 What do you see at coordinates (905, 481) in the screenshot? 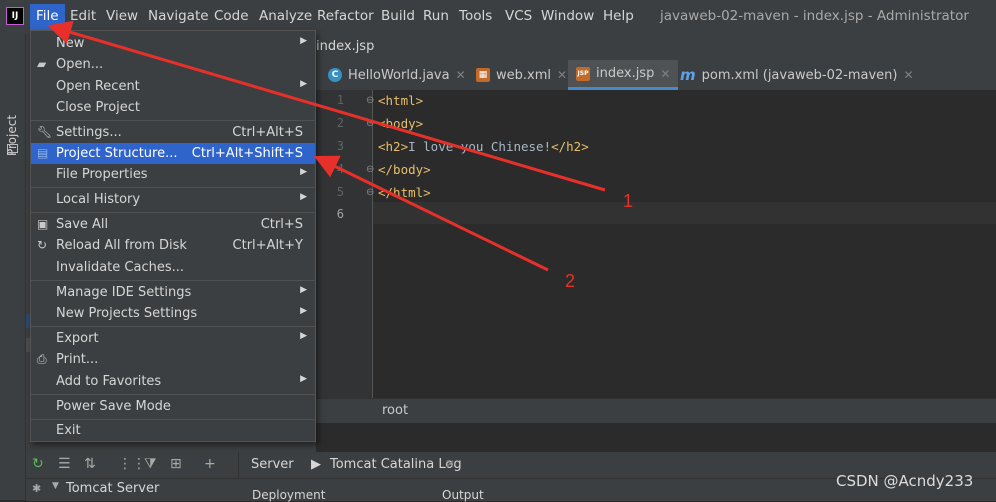
I see `watermark: CSDN @Acndy233` at bounding box center [905, 481].